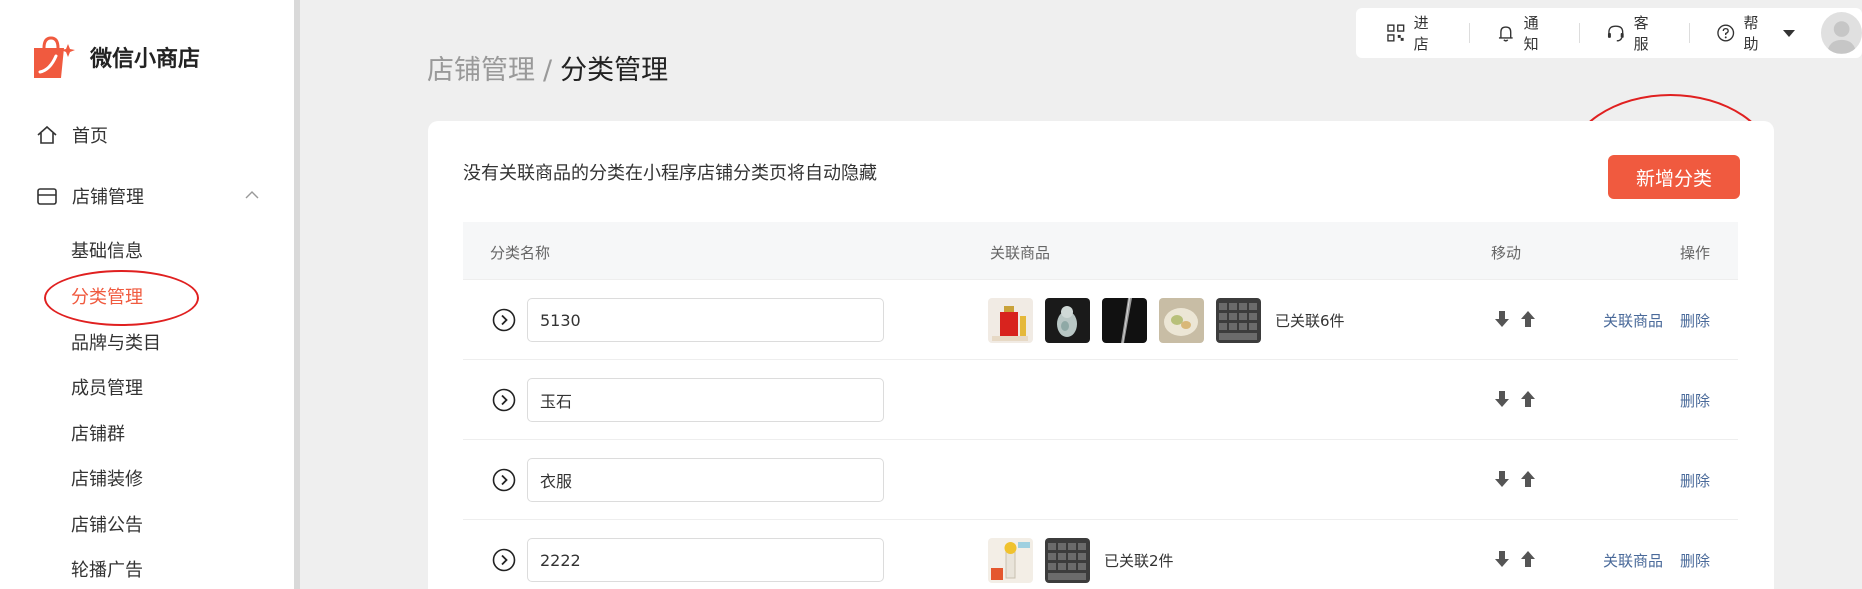 Image resolution: width=1862 pixels, height=589 pixels. Describe the element at coordinates (98, 433) in the screenshot. I see `sidebar-item-store-group: 店铺群` at that location.